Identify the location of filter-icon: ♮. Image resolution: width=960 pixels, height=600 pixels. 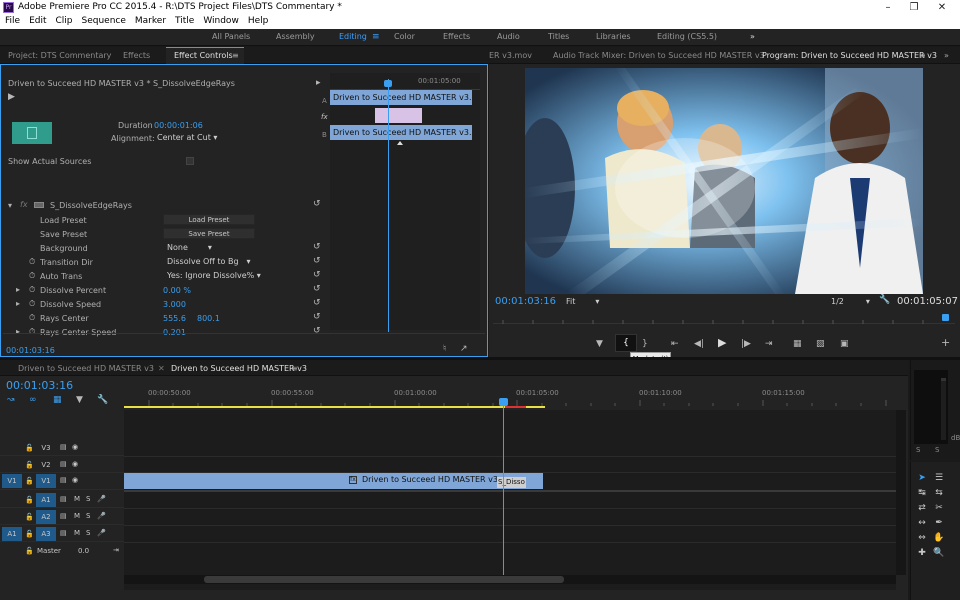
(444, 349).